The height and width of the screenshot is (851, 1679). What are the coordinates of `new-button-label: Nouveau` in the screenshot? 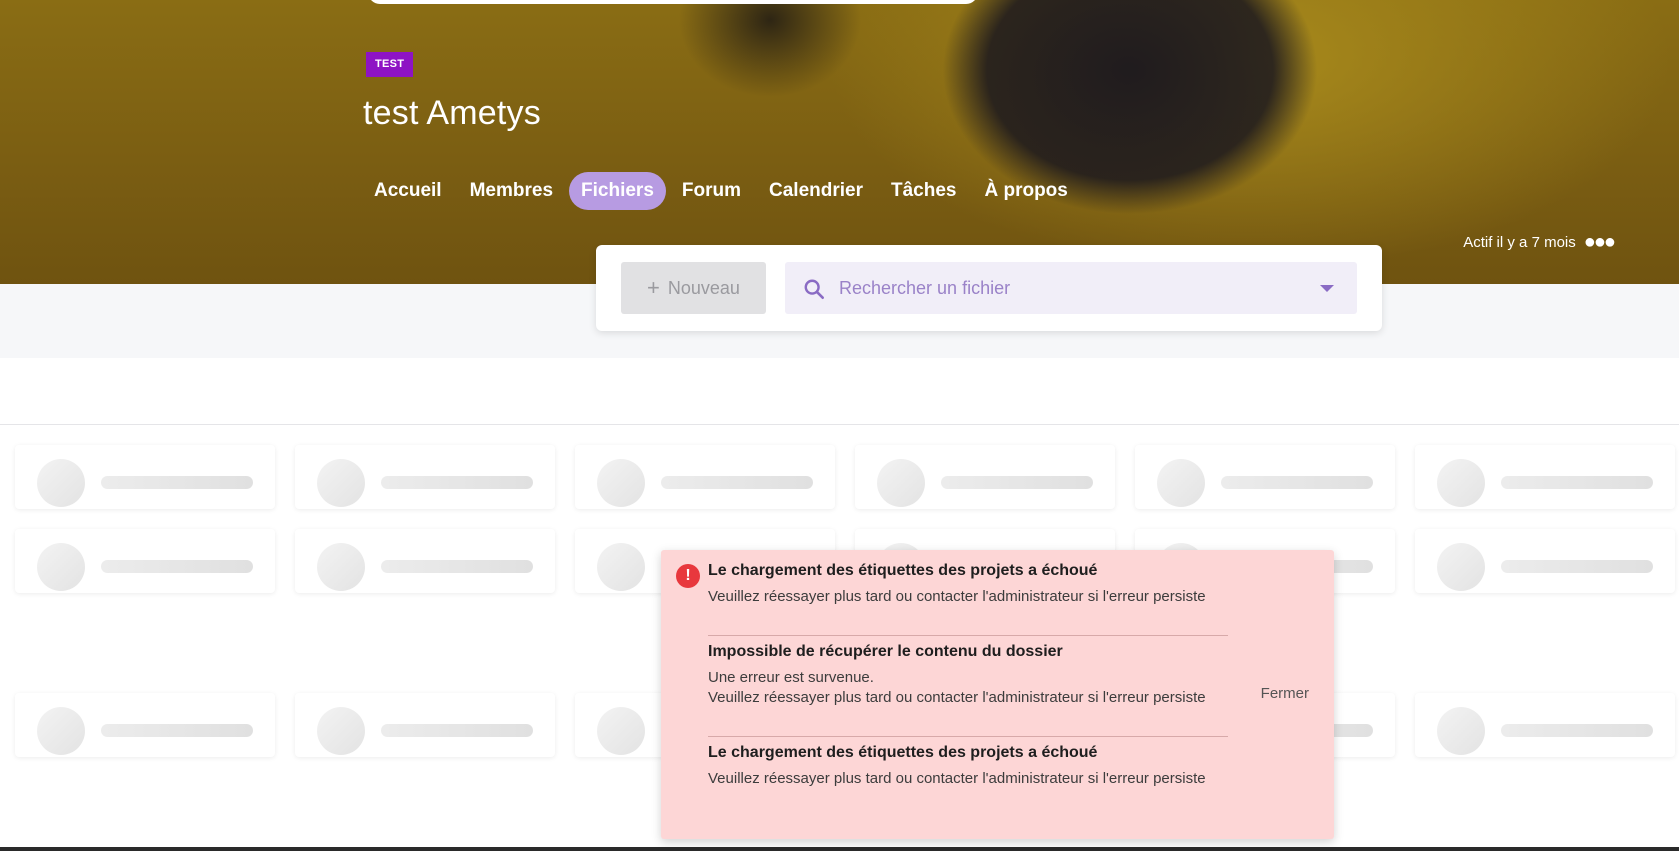 It's located at (703, 287).